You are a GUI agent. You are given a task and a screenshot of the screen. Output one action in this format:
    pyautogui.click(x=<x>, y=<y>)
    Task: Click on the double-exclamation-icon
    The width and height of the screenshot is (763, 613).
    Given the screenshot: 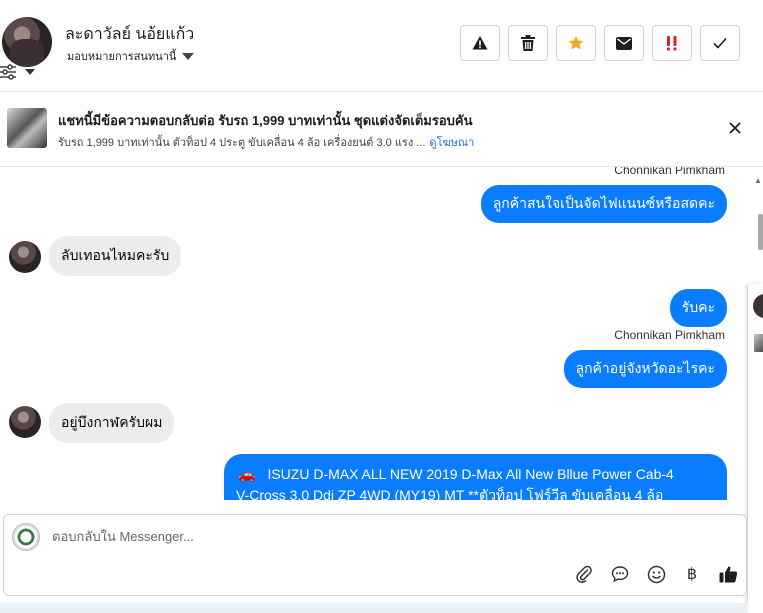 What is the action you would take?
    pyautogui.click(x=672, y=43)
    